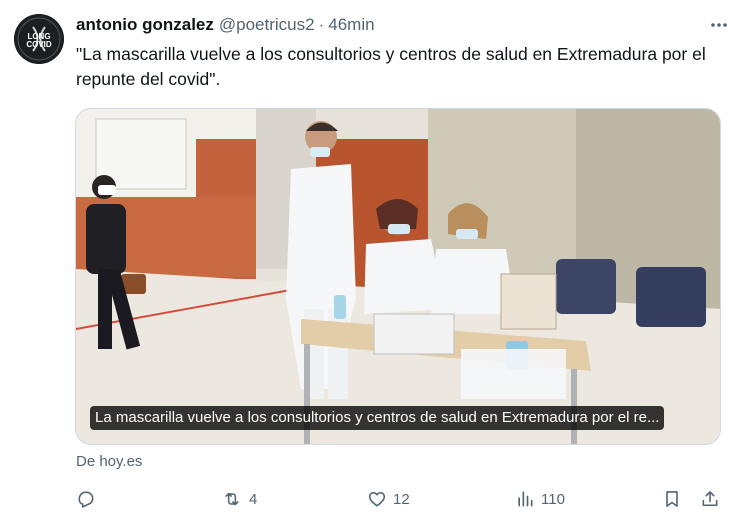 The image size is (750, 524). What do you see at coordinates (145, 25) in the screenshot?
I see `author-name: antonio gonzalez` at bounding box center [145, 25].